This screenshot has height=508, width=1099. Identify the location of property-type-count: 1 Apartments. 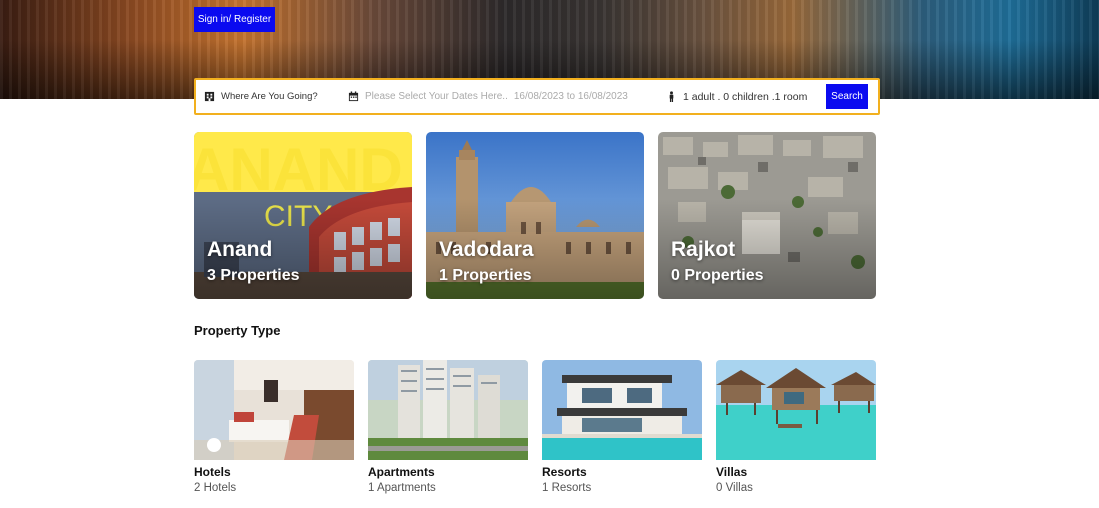
(402, 488).